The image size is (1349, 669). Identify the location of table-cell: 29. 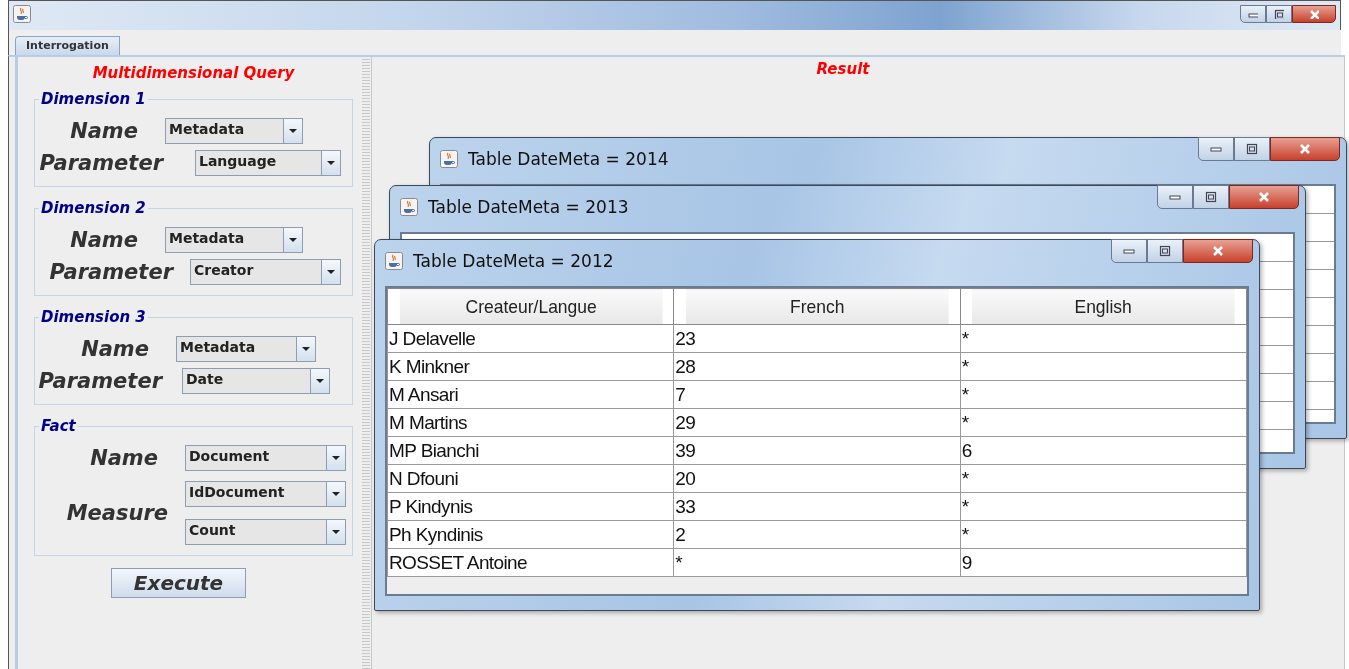
(817, 422).